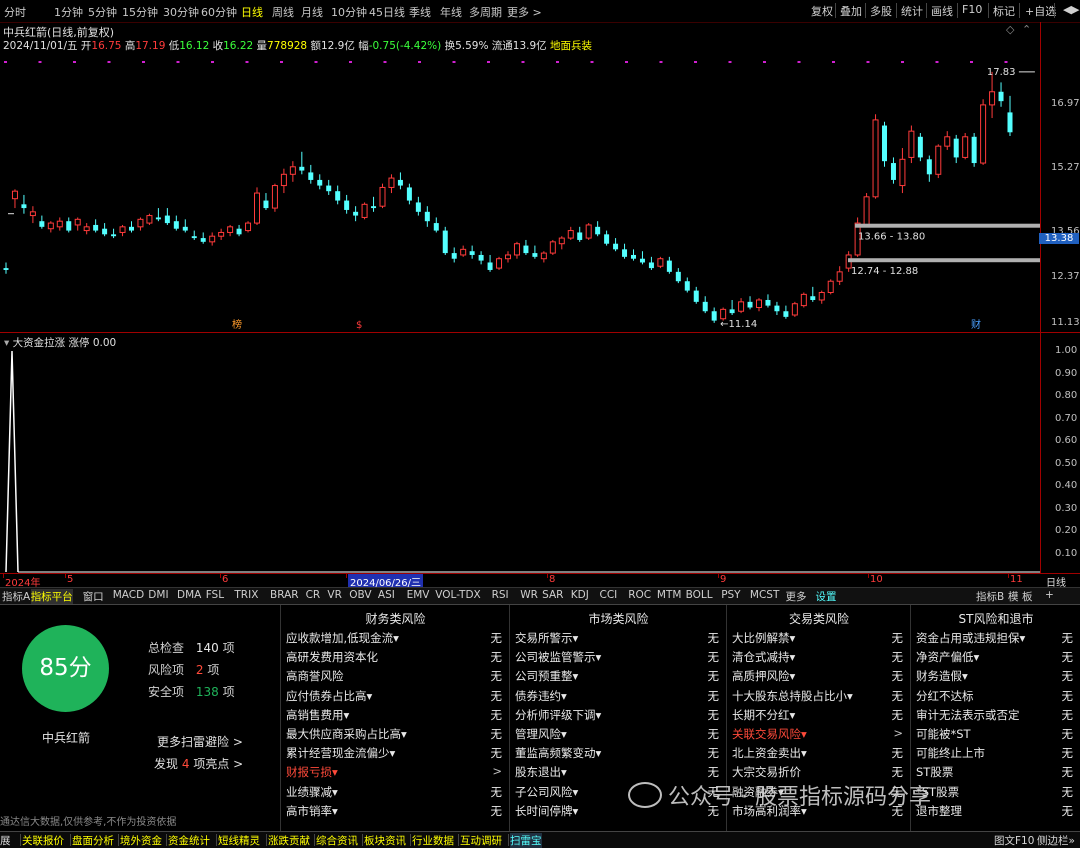 The height and width of the screenshot is (848, 1080). What do you see at coordinates (730, 595) in the screenshot?
I see `indicator-tab: PSY` at bounding box center [730, 595].